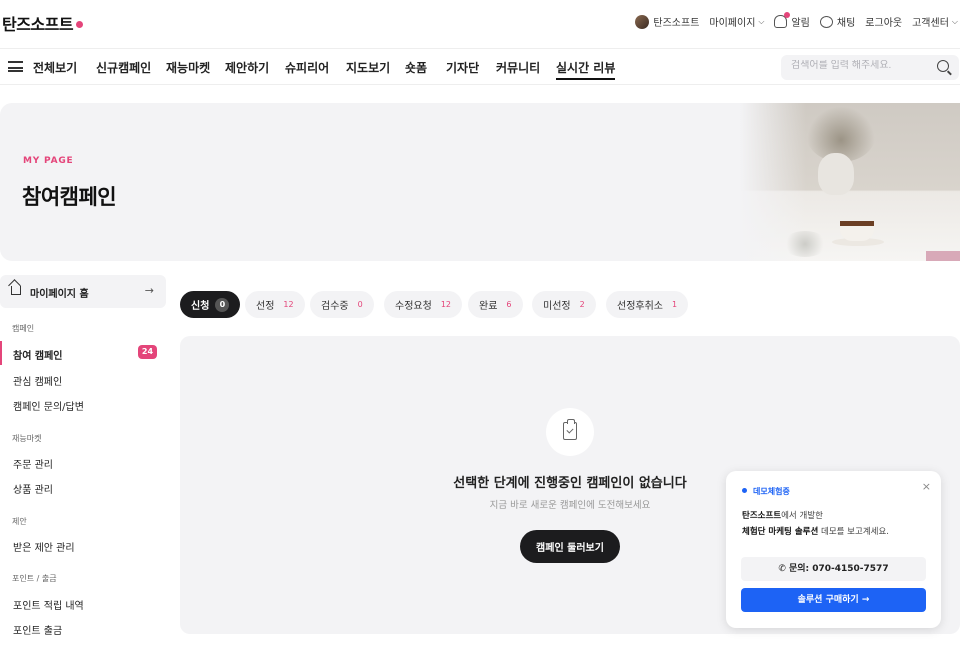 The width and height of the screenshot is (960, 645). What do you see at coordinates (123, 67) in the screenshot?
I see `nav-item-new-campaign: 신규캠페인` at bounding box center [123, 67].